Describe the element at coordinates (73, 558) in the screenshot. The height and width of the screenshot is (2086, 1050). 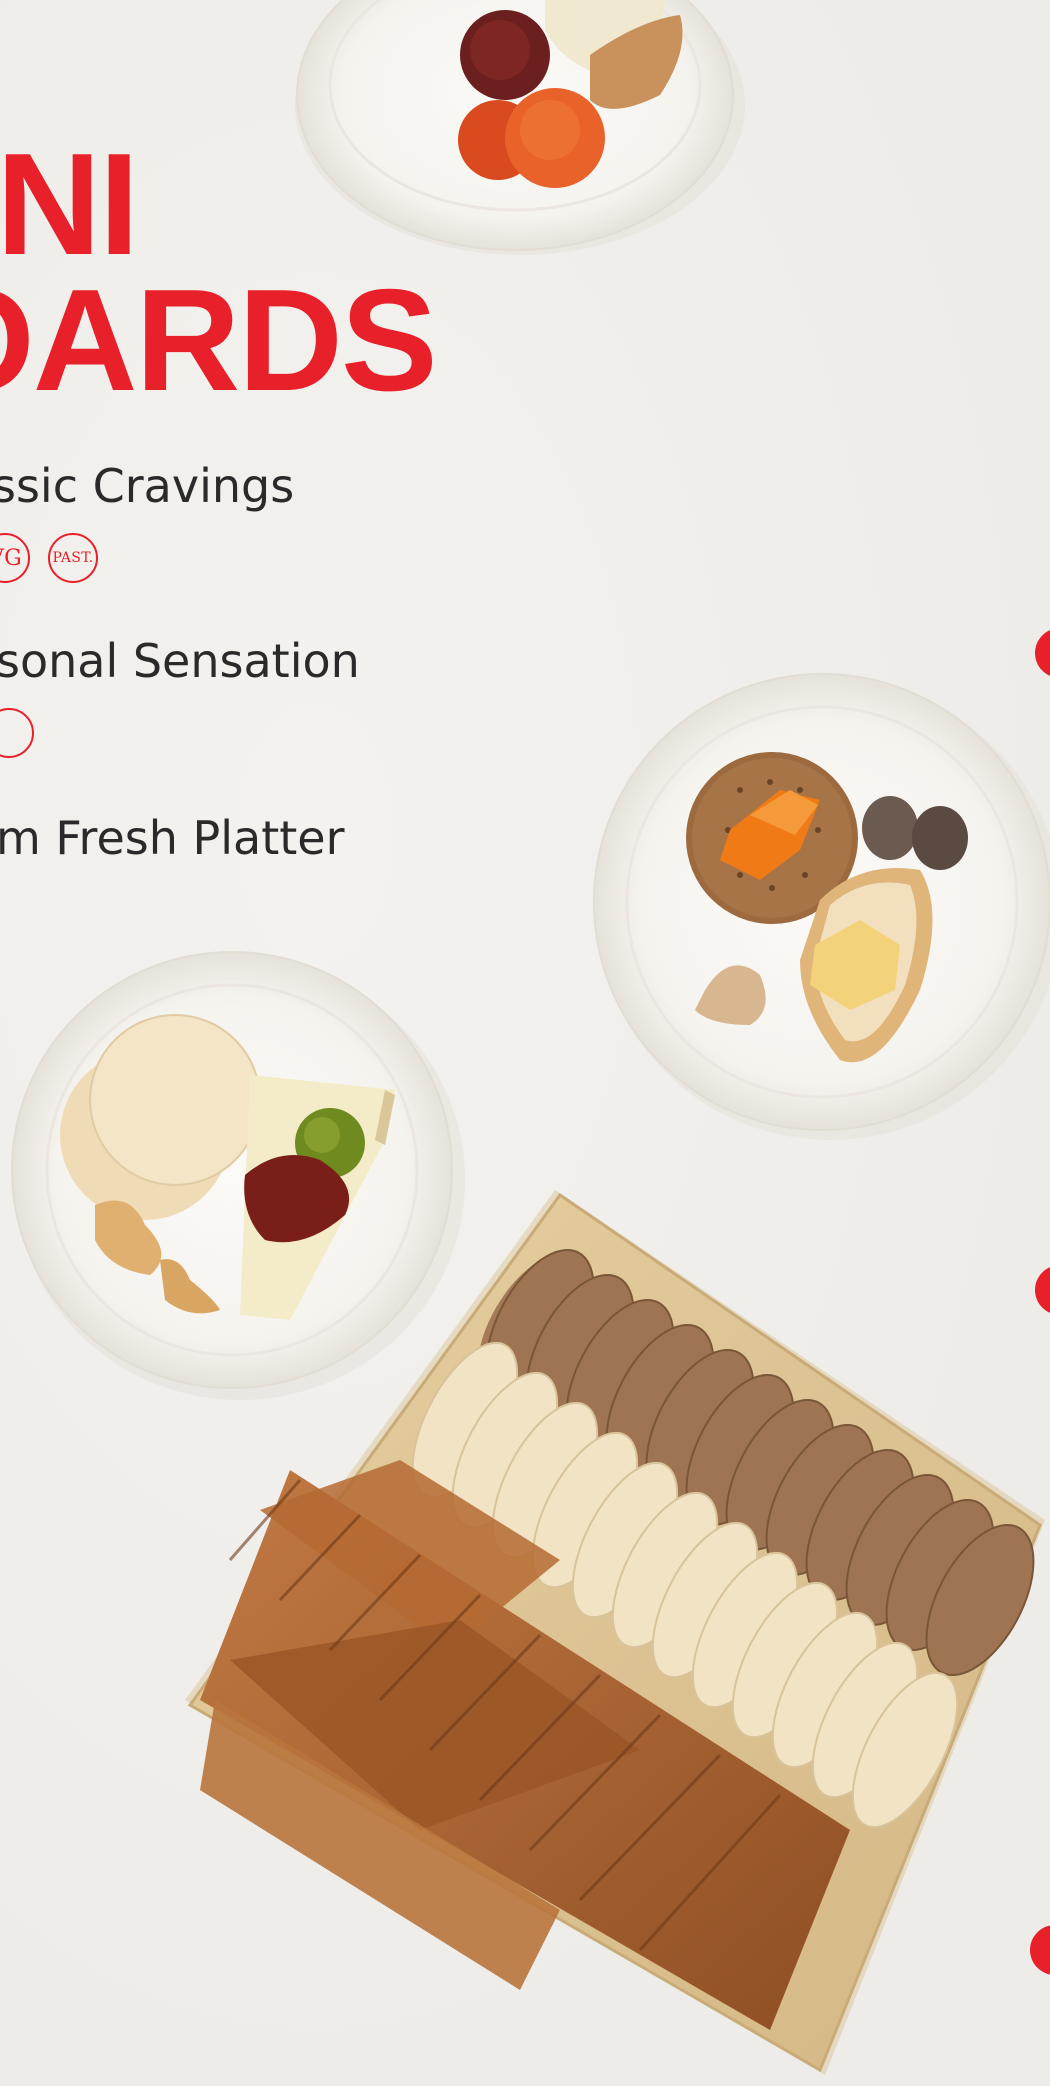
I see `badge-past: PAST.` at that location.